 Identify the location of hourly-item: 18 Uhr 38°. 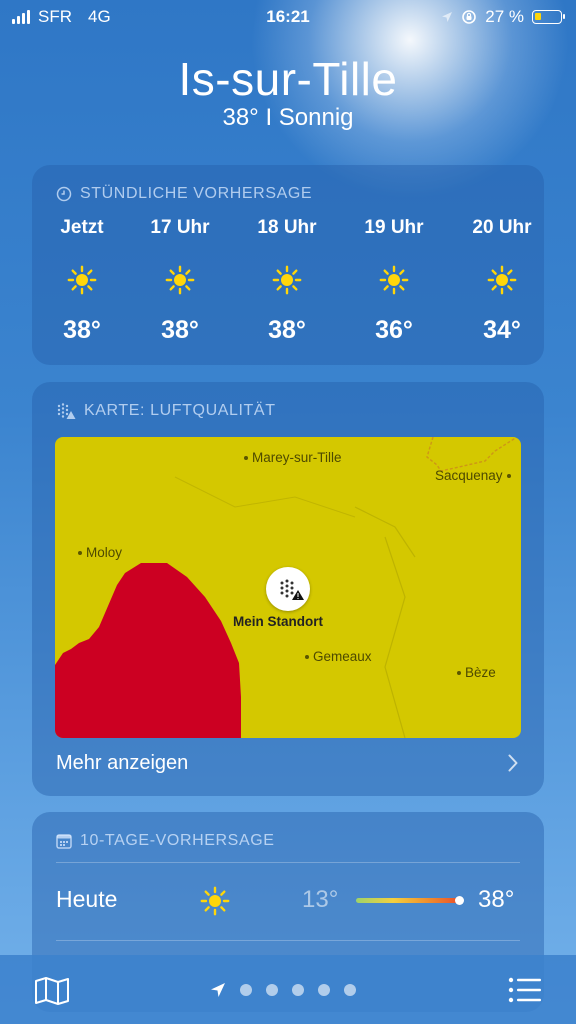
(287, 281).